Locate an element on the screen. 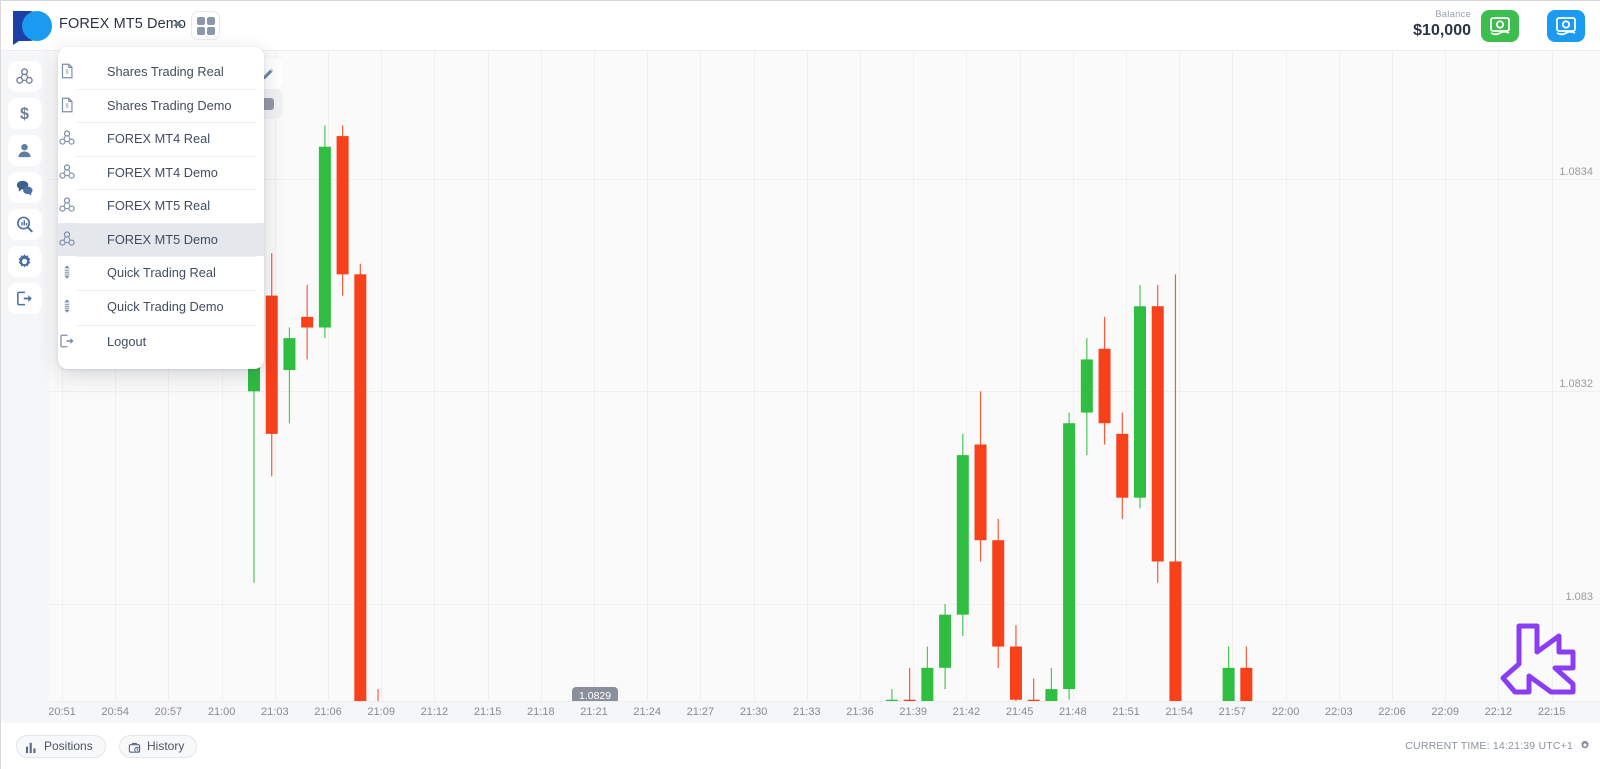 The height and width of the screenshot is (769, 1600). positions-label: Positions is located at coordinates (68, 746).